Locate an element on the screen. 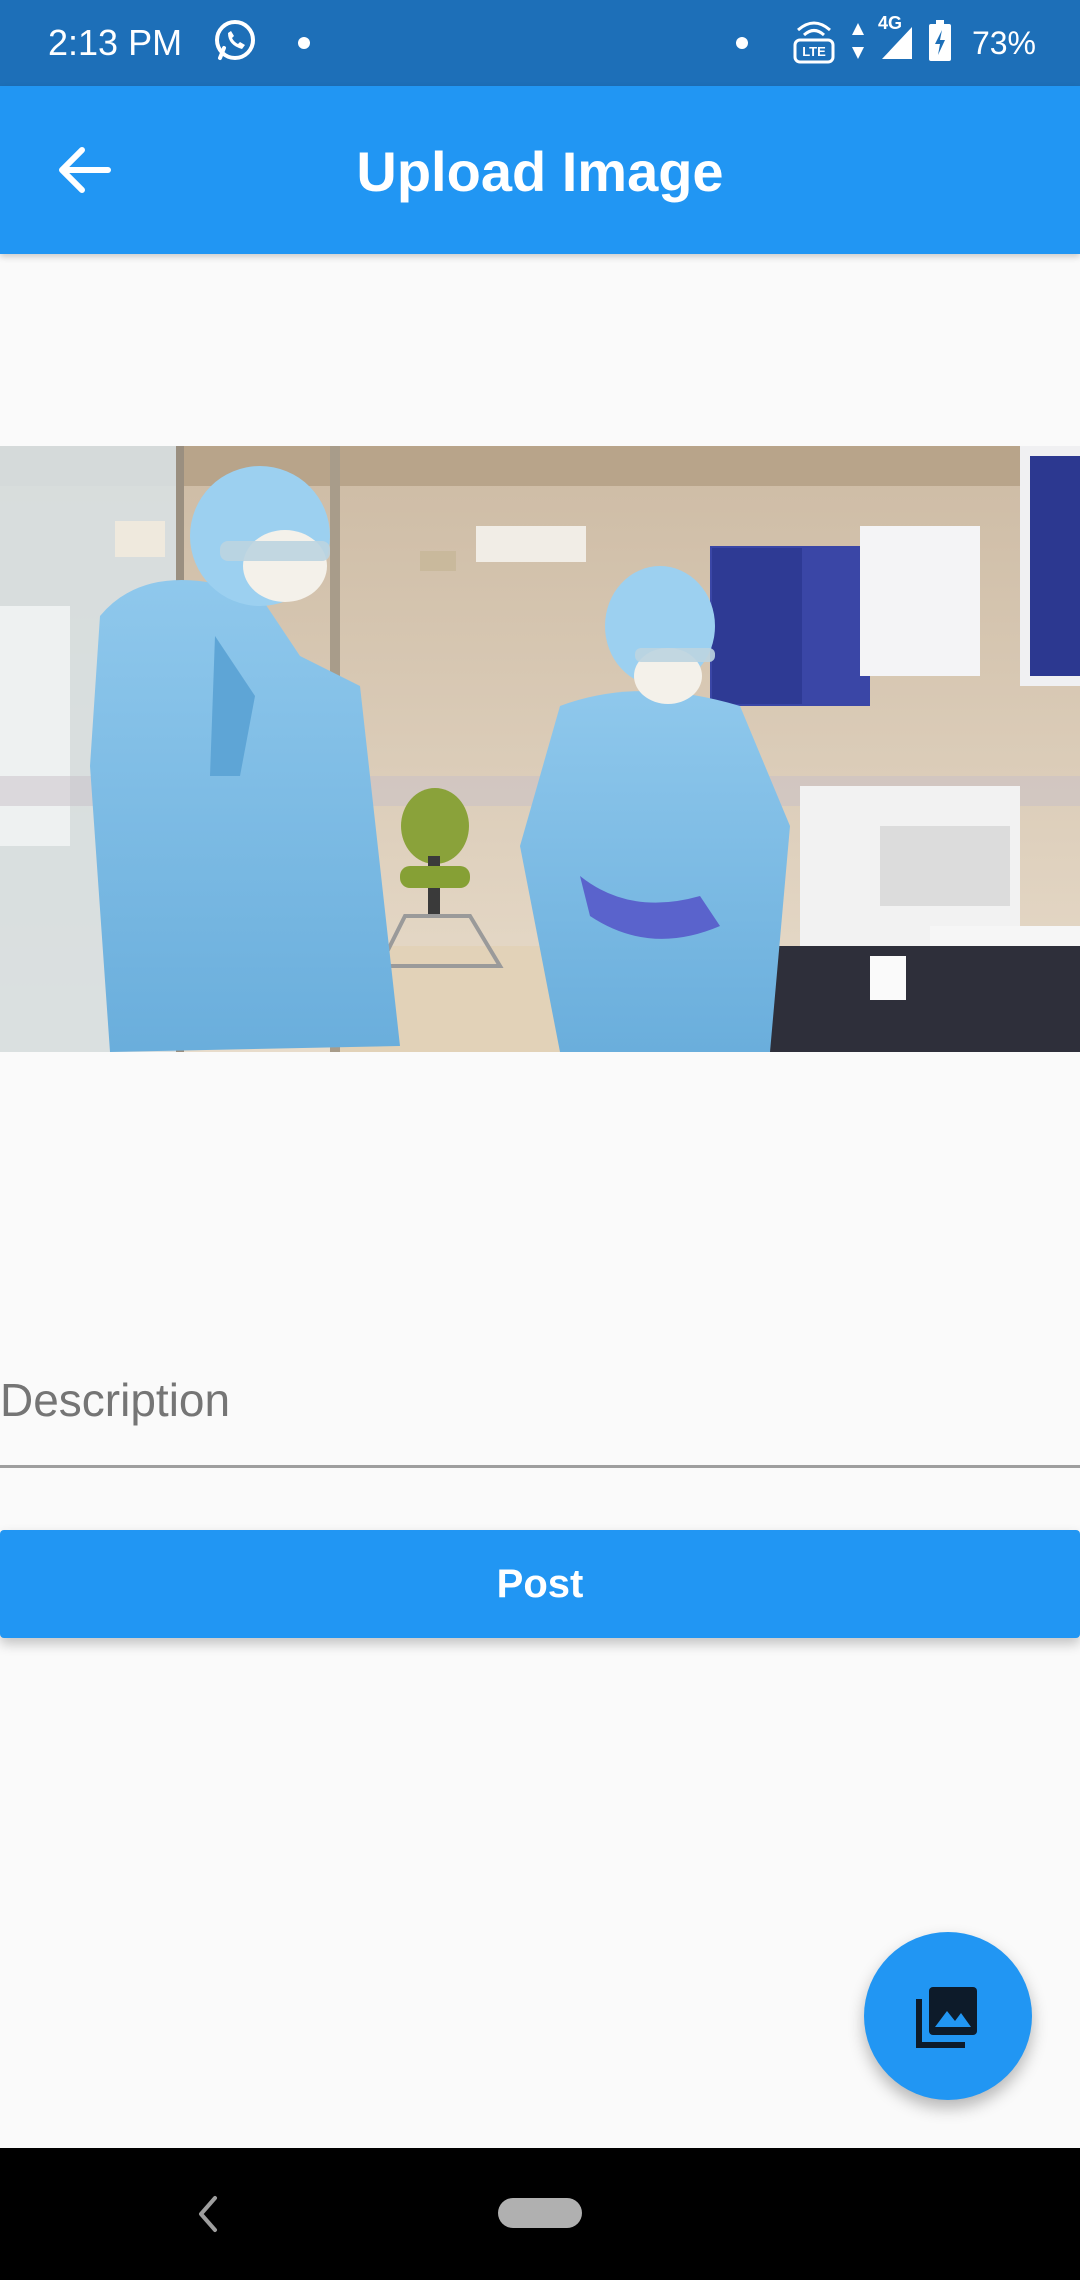 This screenshot has width=1080, height=2280. page-title: Upload Image is located at coordinates (540, 171).